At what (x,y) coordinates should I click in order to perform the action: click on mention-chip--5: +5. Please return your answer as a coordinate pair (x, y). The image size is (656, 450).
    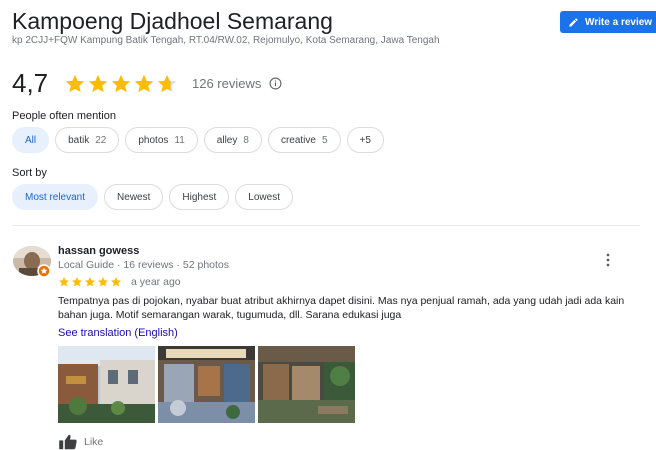
    Looking at the image, I should click on (365, 140).